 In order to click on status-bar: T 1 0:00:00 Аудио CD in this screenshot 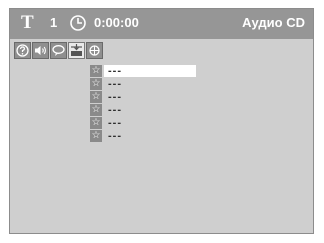, I will do `click(161, 24)`.